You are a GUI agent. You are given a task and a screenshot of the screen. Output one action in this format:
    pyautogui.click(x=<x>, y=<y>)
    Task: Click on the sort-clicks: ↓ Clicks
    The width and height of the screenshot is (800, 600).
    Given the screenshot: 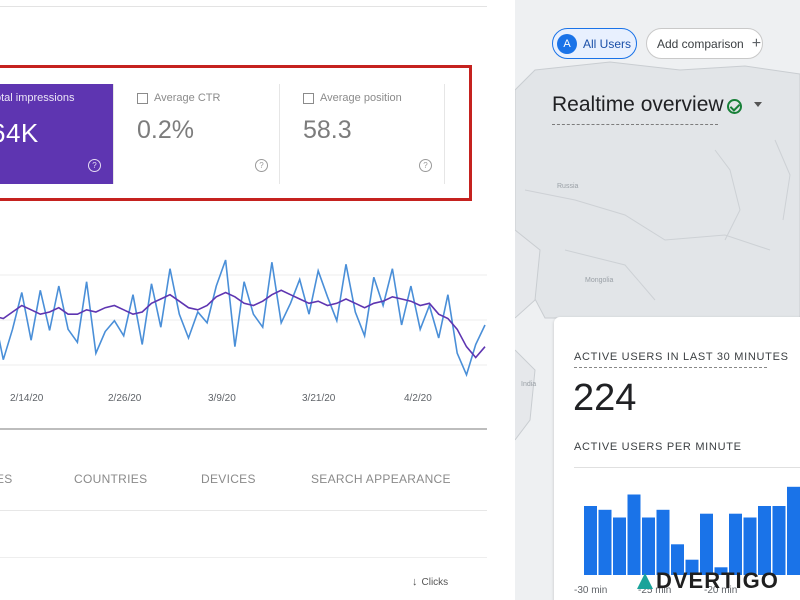 What is the action you would take?
    pyautogui.click(x=430, y=582)
    